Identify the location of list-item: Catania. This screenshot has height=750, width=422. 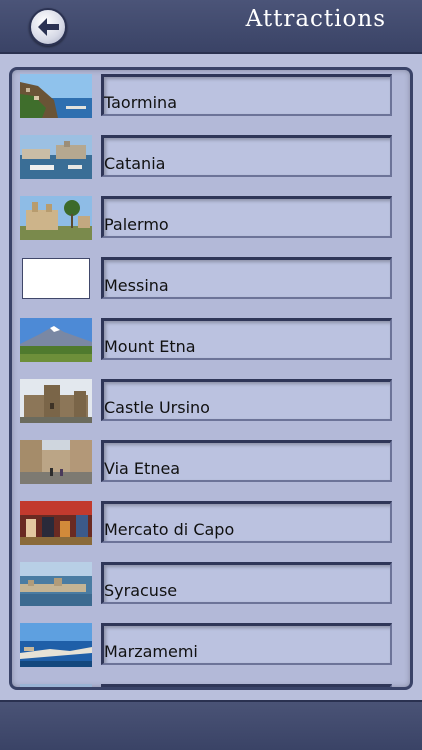
(211, 163).